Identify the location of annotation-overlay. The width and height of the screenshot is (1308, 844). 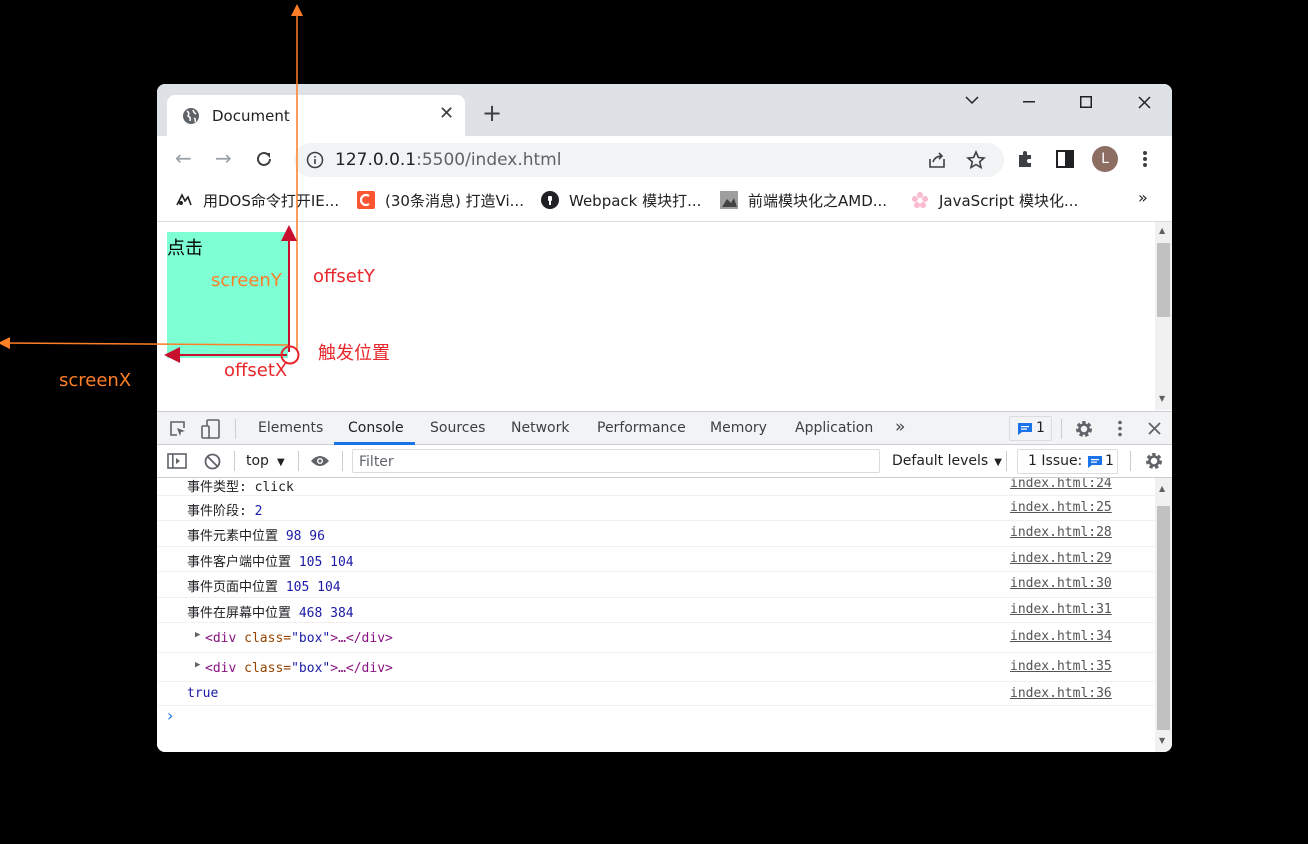
(151, 184).